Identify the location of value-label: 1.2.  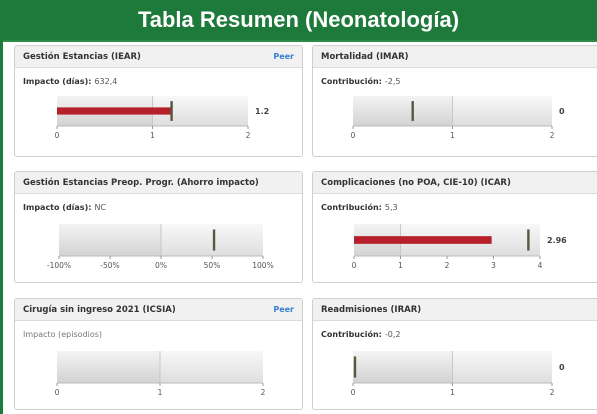
(262, 111).